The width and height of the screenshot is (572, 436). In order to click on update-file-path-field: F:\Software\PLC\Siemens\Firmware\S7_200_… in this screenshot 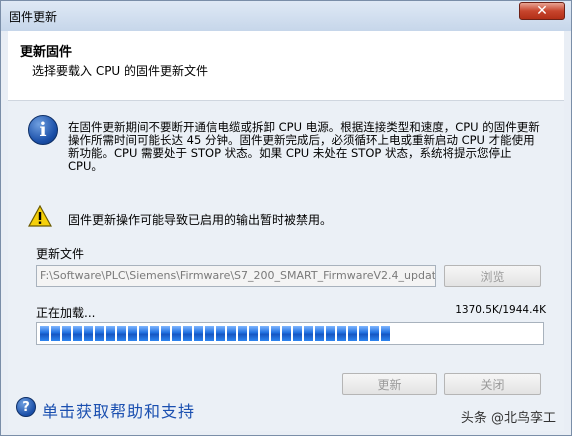, I will do `click(236, 276)`.